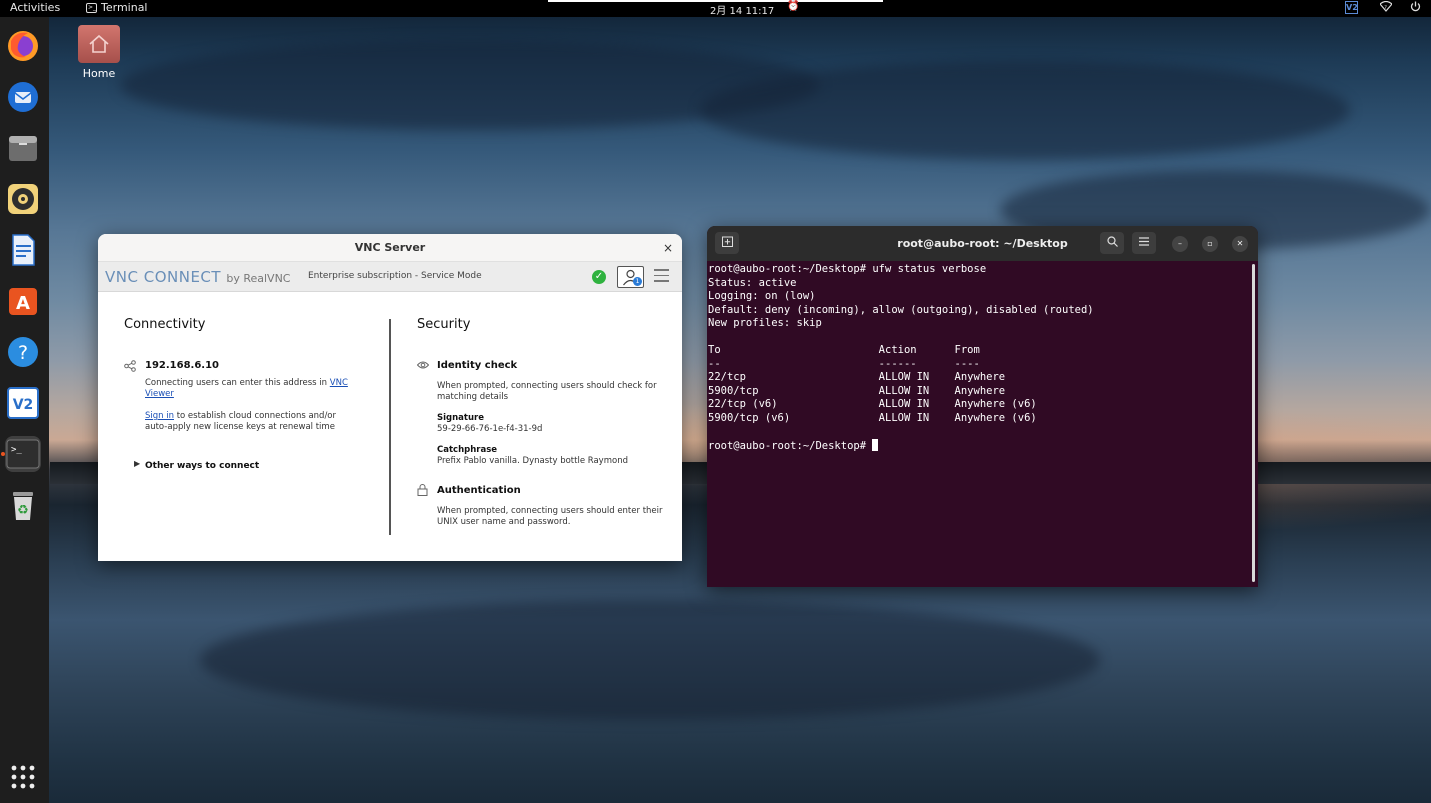 The width and height of the screenshot is (1431, 803). What do you see at coordinates (1210, 244) in the screenshot?
I see `maximize-button: ▫` at bounding box center [1210, 244].